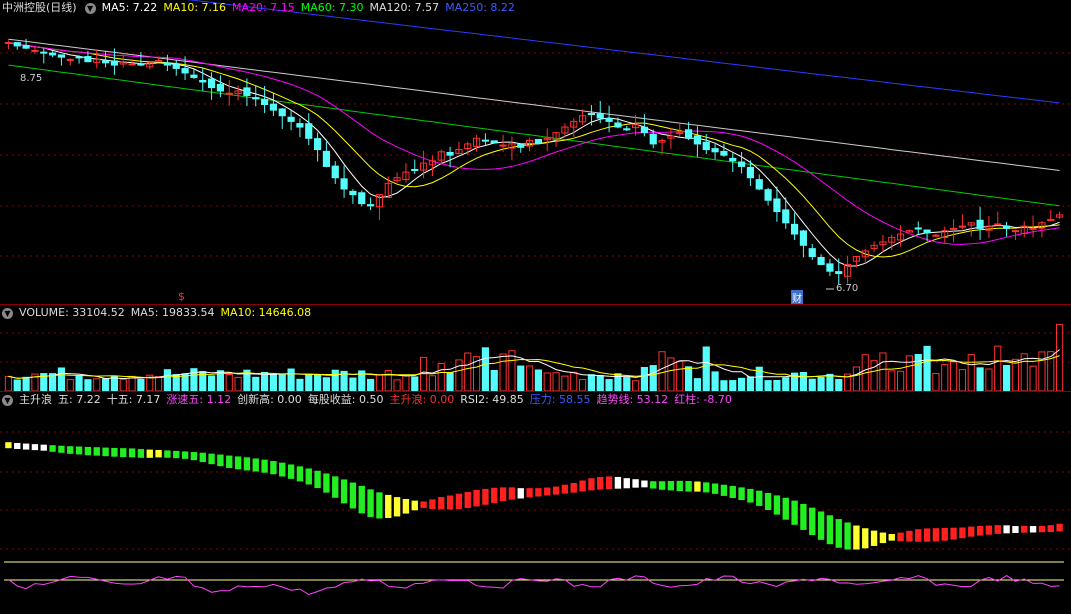 Image resolution: width=1071 pixels, height=614 pixels. Describe the element at coordinates (797, 297) in the screenshot. I see `finance-marker: 财` at that location.